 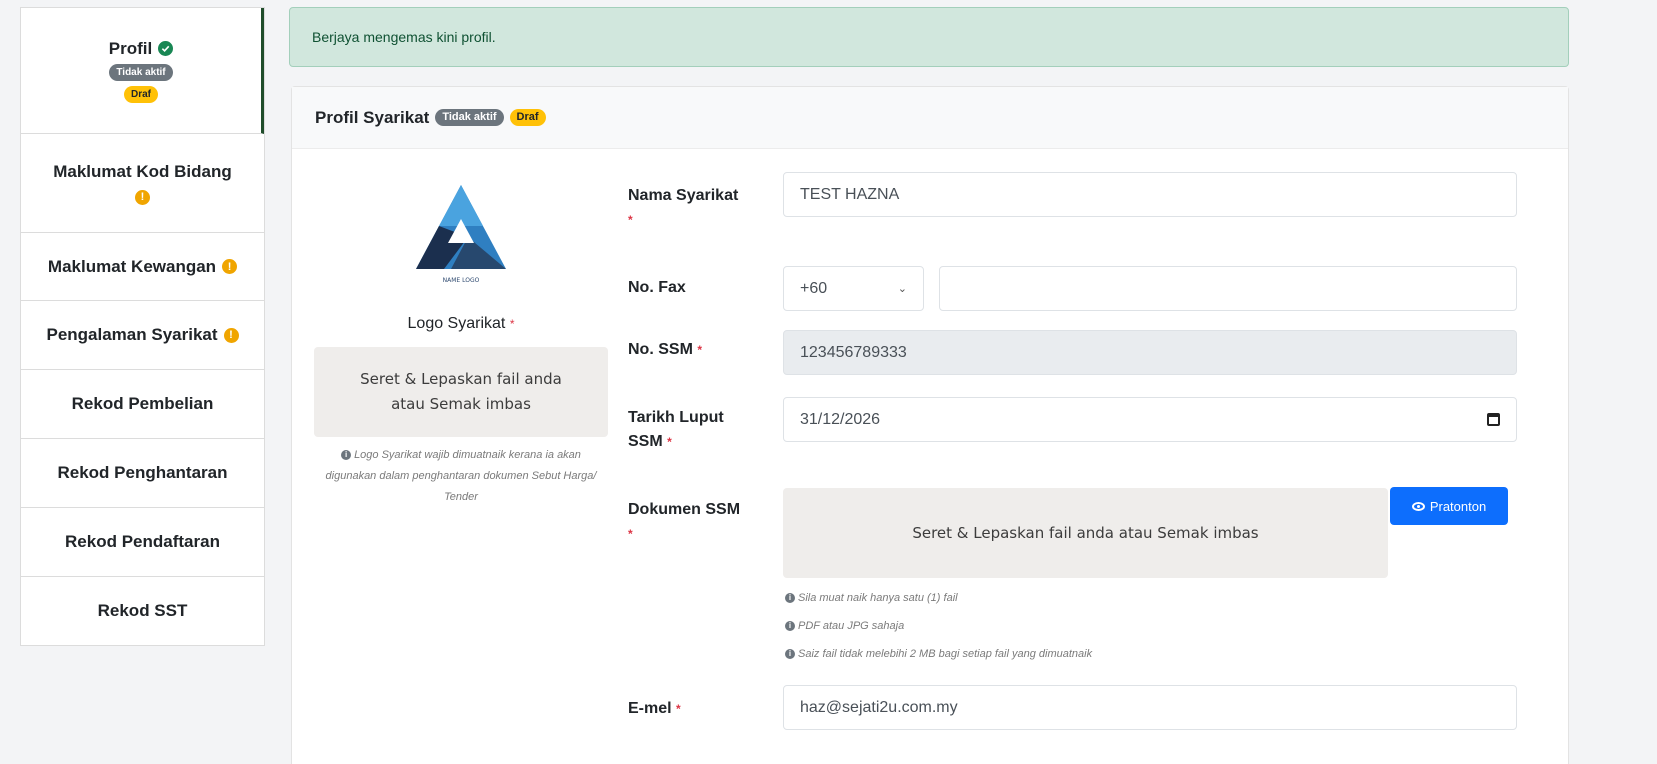 I want to click on logo-brand-text: NAME LOGO, so click(x=461, y=280).